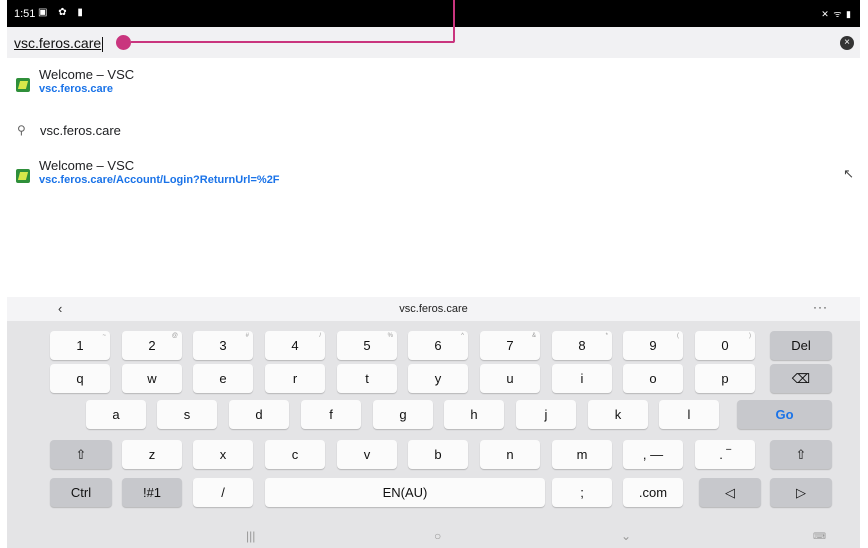 This screenshot has width=868, height=548. I want to click on key-1: z, so click(152, 454).